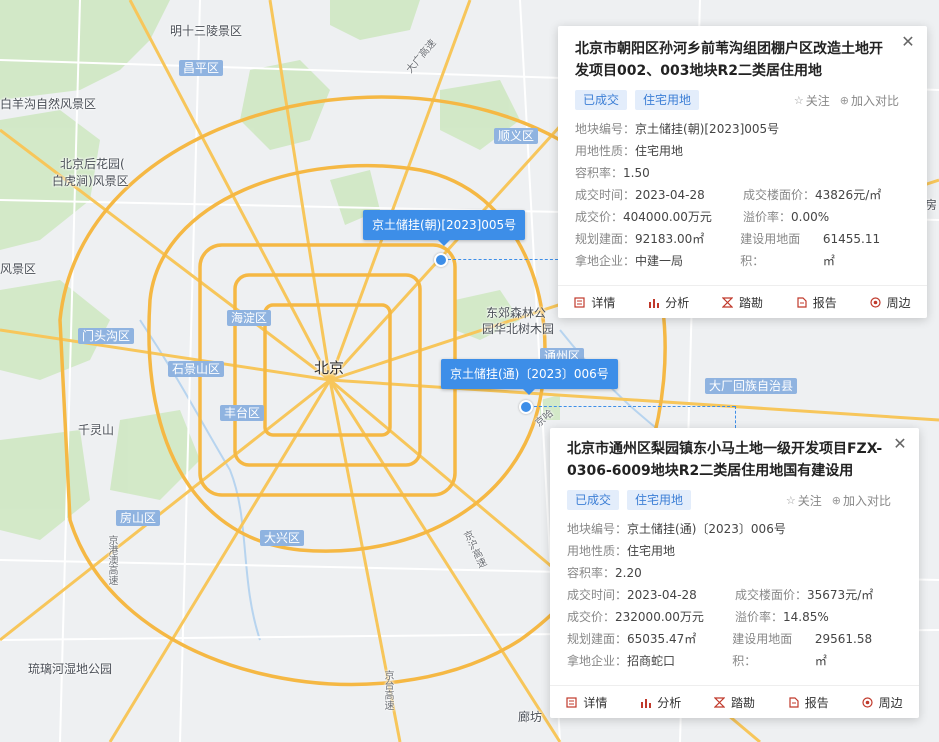 The height and width of the screenshot is (742, 939). Describe the element at coordinates (329, 368) in the screenshot. I see `map-label-beijing: 北京` at that location.